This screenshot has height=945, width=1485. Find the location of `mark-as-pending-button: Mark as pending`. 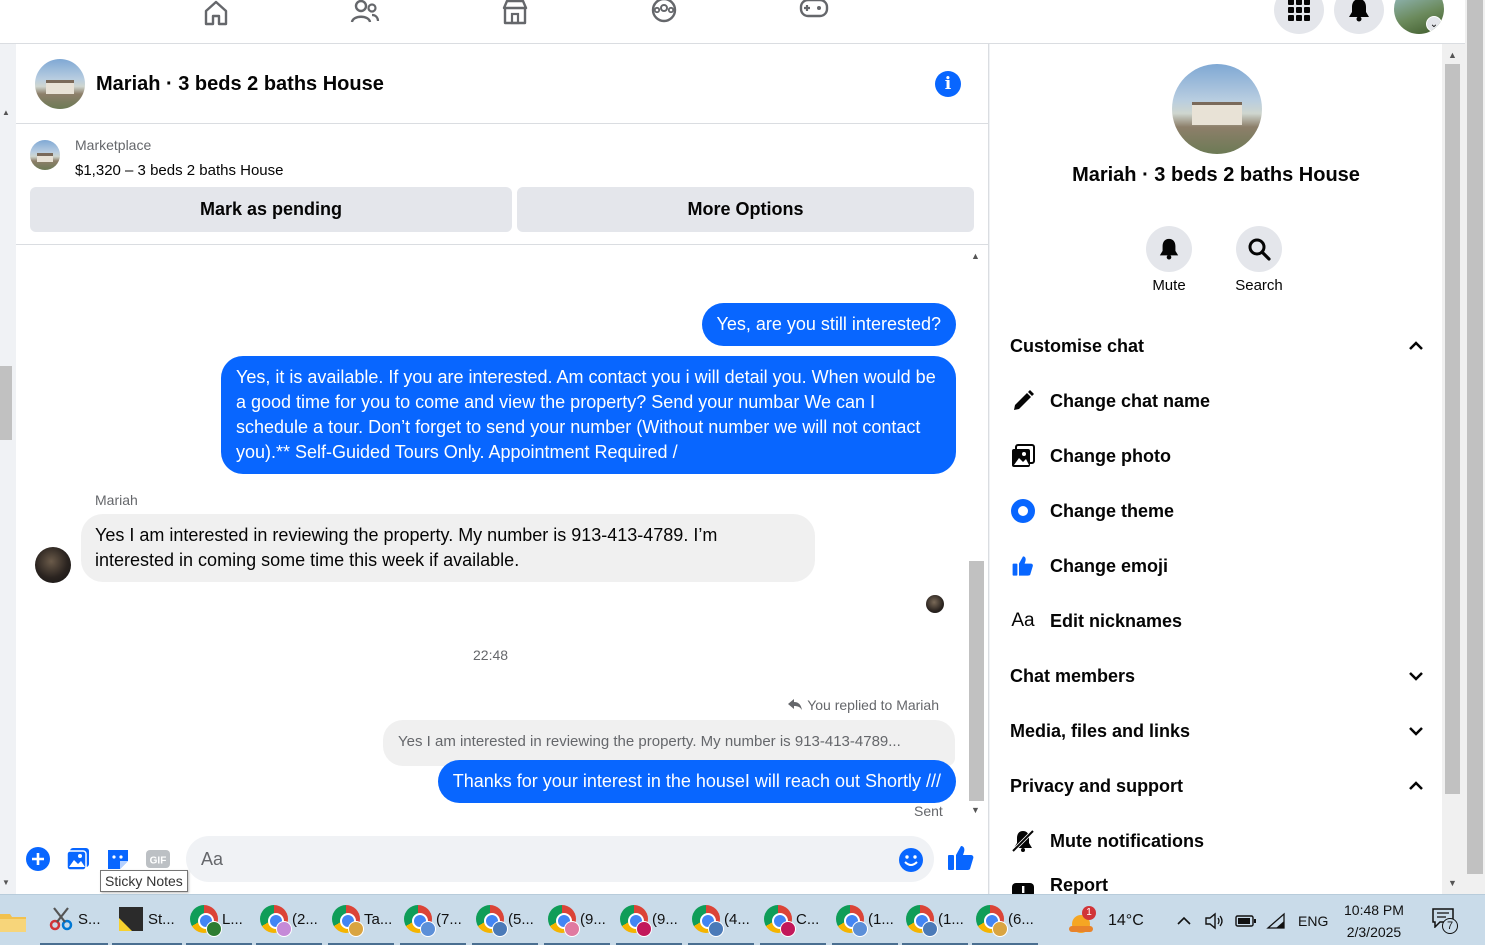

mark-as-pending-button: Mark as pending is located at coordinates (271, 209).